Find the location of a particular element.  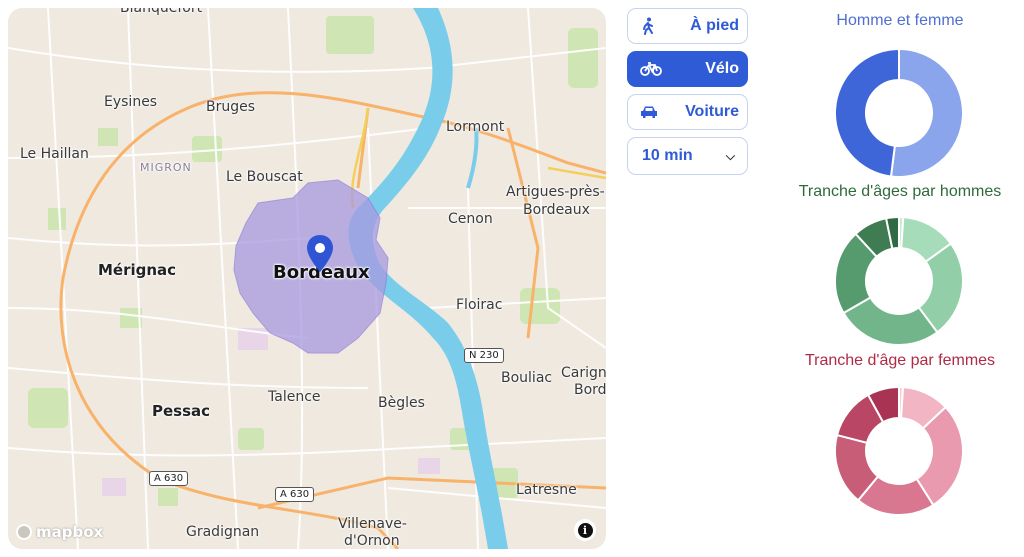

mapbox-logo: mapbox is located at coordinates (59, 532).